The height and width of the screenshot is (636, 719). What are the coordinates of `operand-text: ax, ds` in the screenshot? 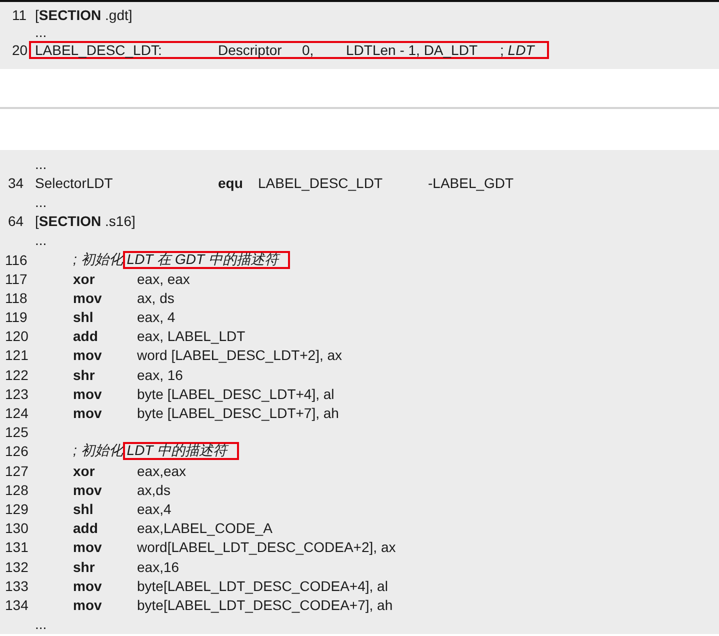 It's located at (155, 298).